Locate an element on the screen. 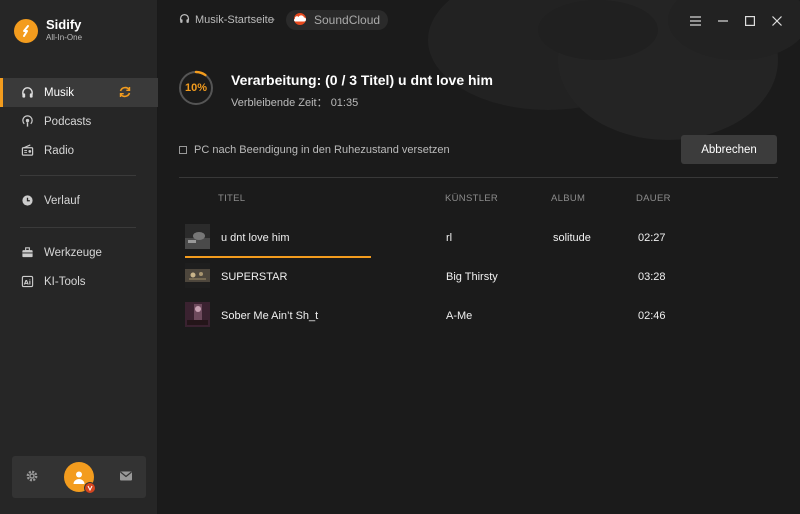  divider is located at coordinates (478, 177).